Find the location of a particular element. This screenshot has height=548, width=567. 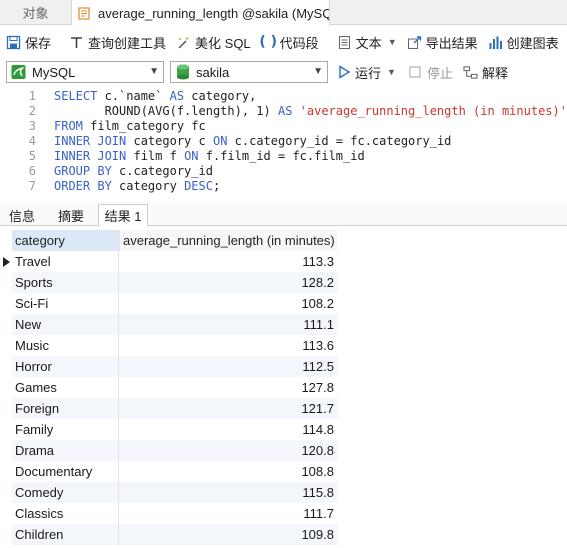

text-button: 文本 ▼ is located at coordinates (367, 42).